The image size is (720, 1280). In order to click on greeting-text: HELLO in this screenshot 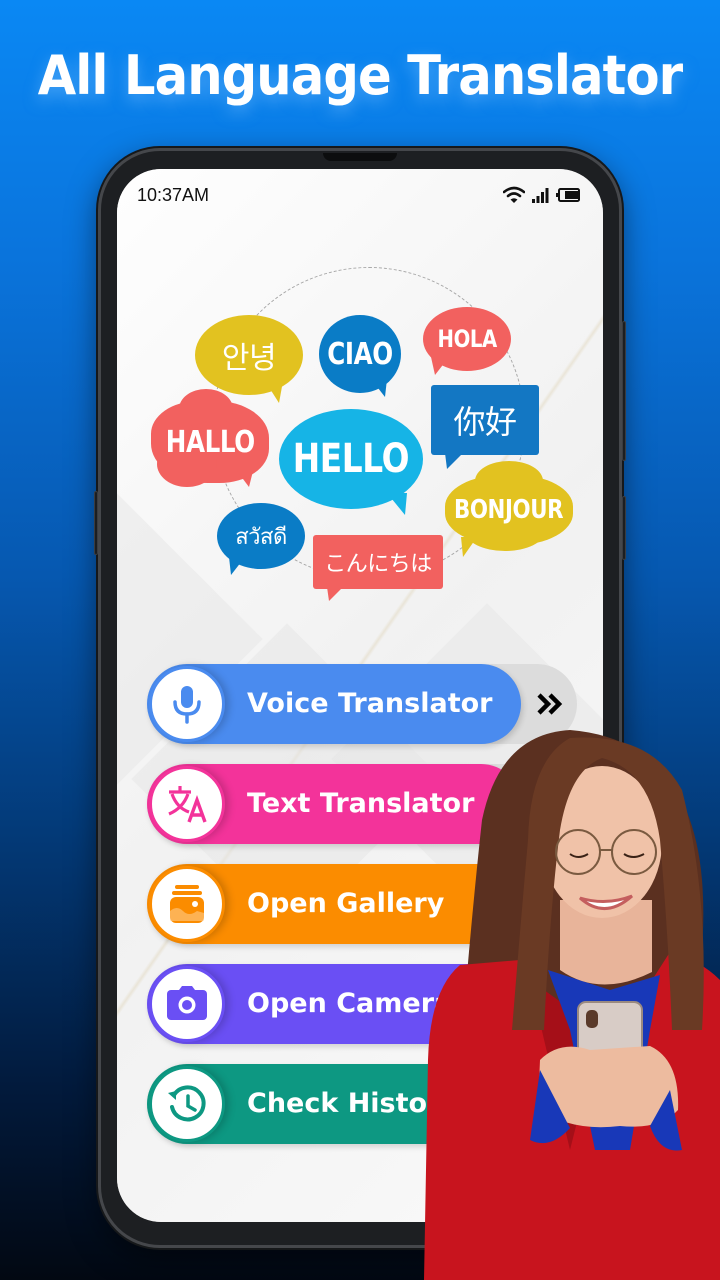, I will do `click(351, 459)`.